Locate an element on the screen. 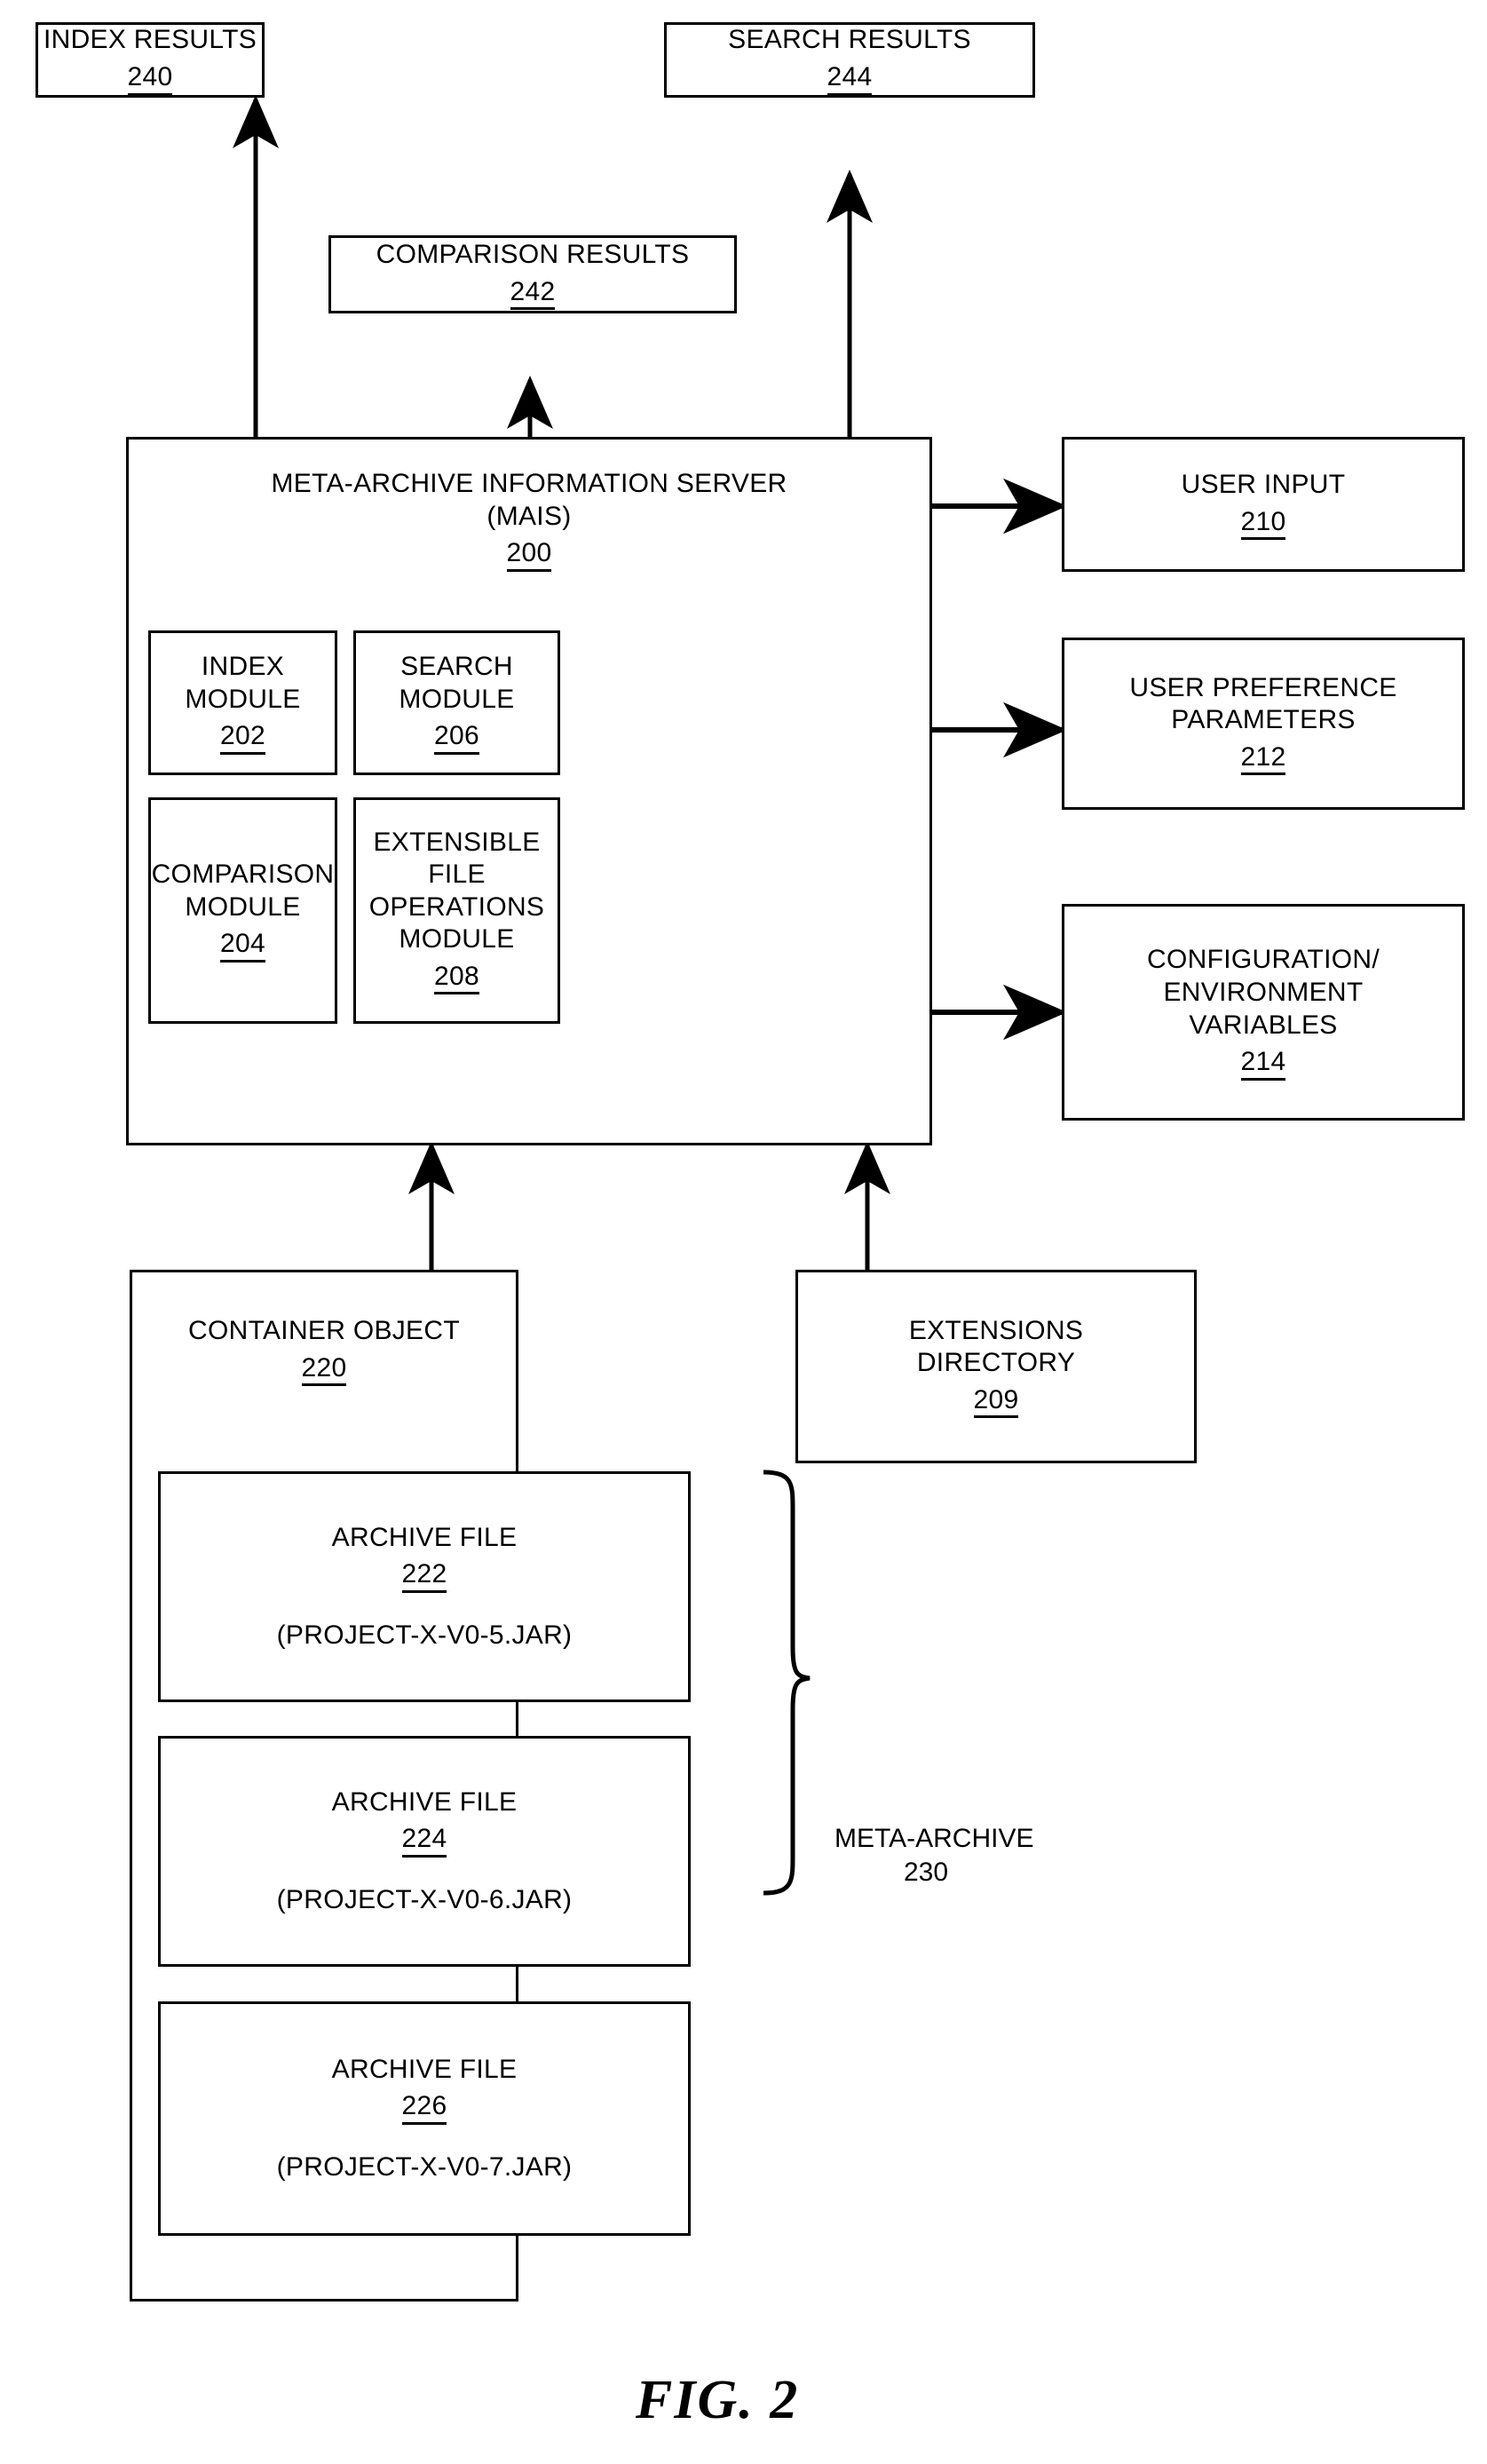  user-preference-parameters-box: USER PREFERENCE PARAMETERS 212 is located at coordinates (1263, 724).